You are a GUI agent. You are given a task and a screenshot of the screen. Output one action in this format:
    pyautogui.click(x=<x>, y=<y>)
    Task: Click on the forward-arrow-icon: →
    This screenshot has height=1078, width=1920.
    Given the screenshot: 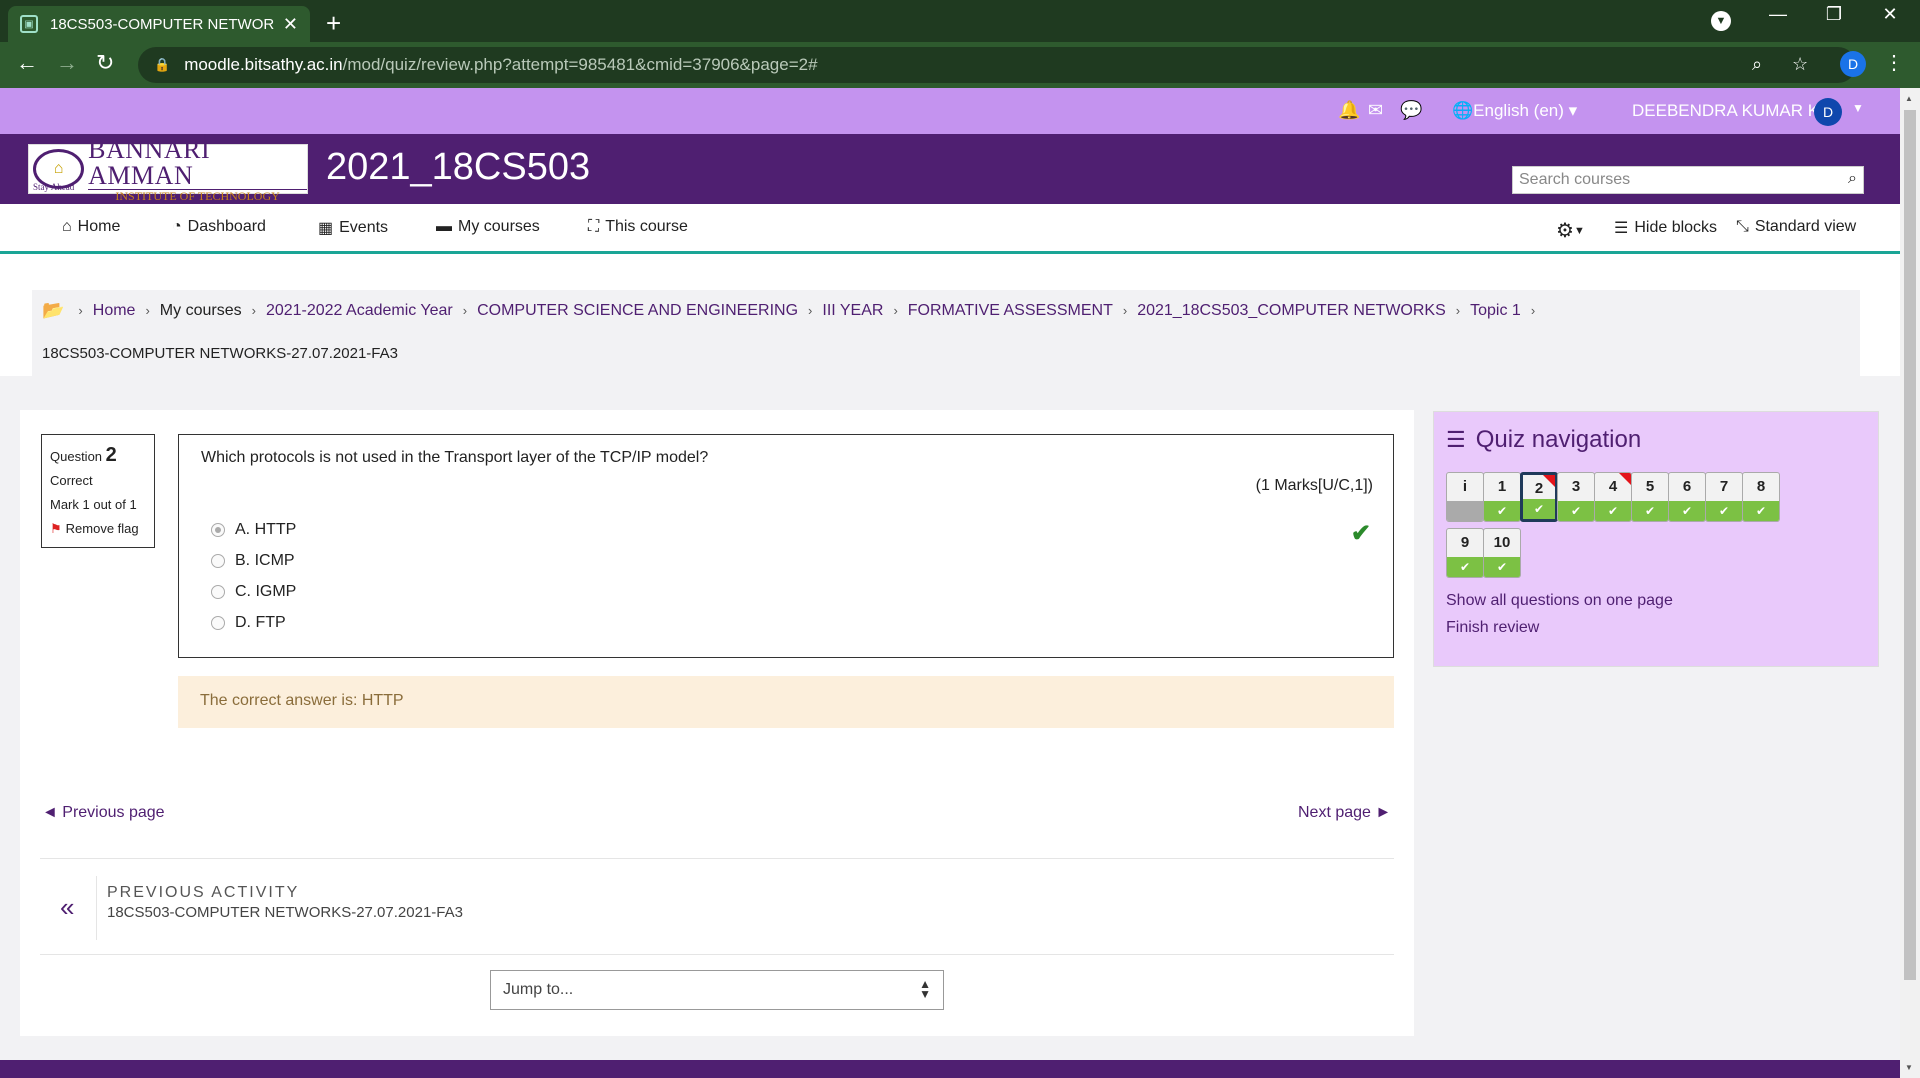 What is the action you would take?
    pyautogui.click(x=67, y=63)
    